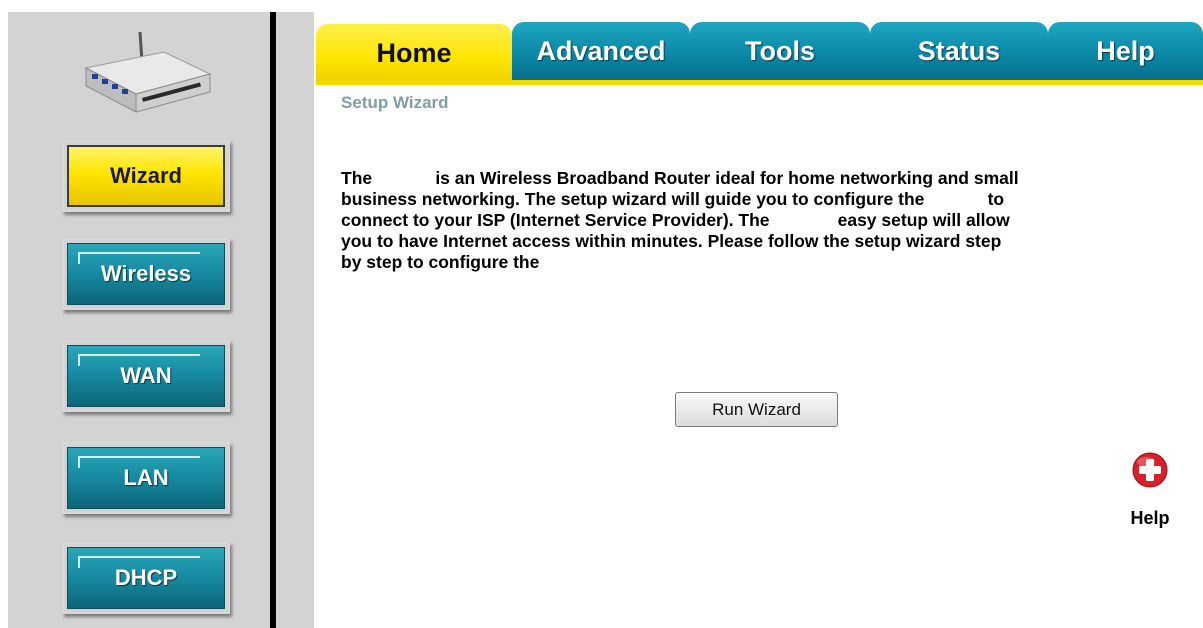 The width and height of the screenshot is (1203, 628). I want to click on tab-tools: Tools, so click(780, 51).